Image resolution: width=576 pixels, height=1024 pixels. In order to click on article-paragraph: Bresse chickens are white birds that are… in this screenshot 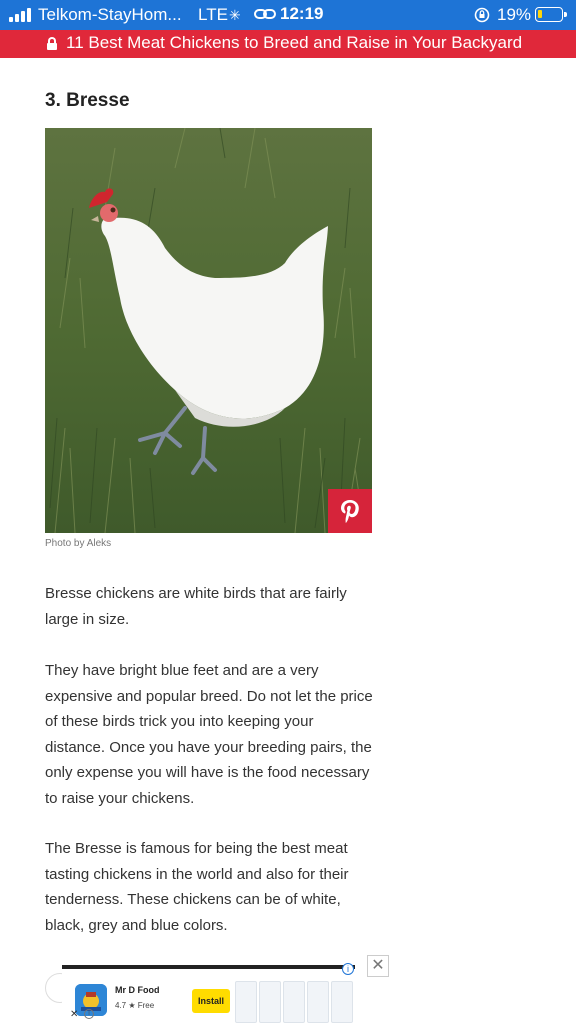, I will do `click(196, 606)`.